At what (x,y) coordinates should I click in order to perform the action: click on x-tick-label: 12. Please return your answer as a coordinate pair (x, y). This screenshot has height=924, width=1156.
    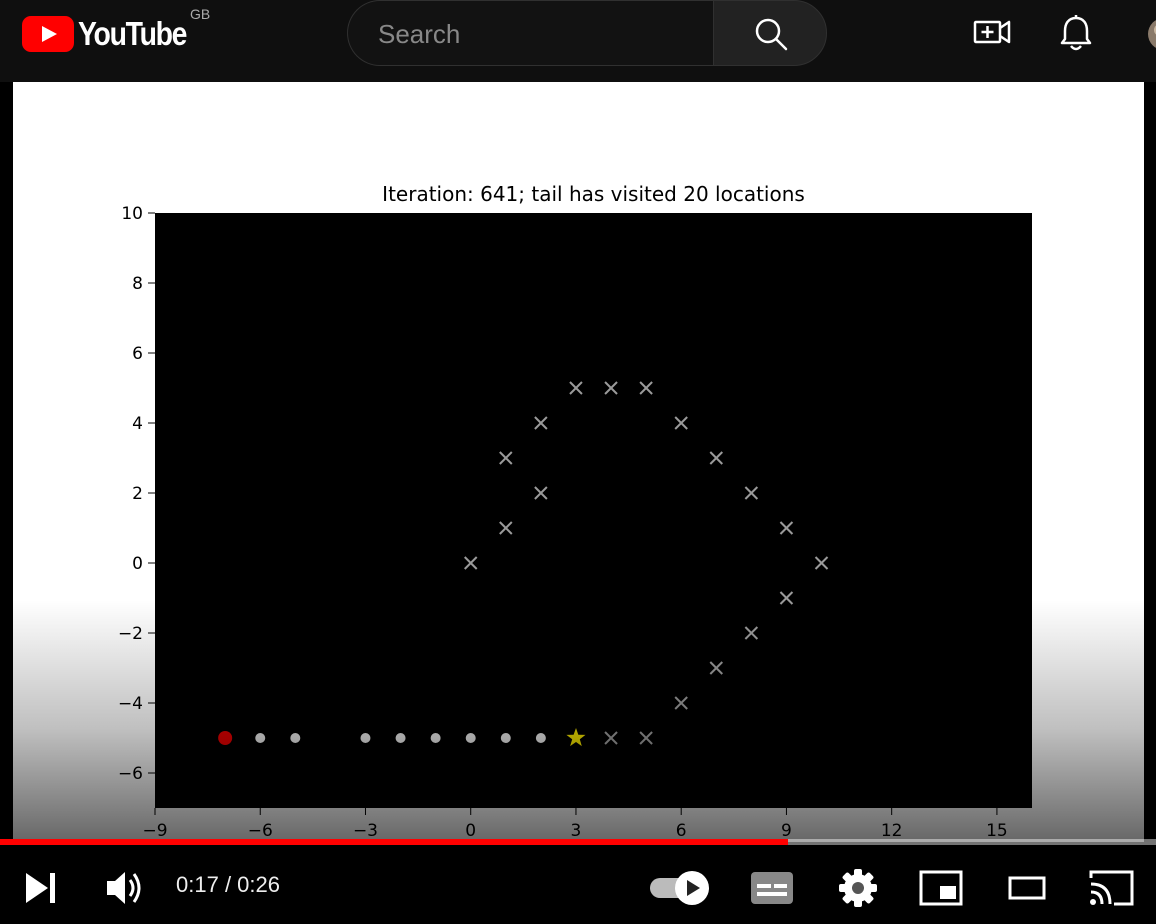
    Looking at the image, I should click on (892, 831).